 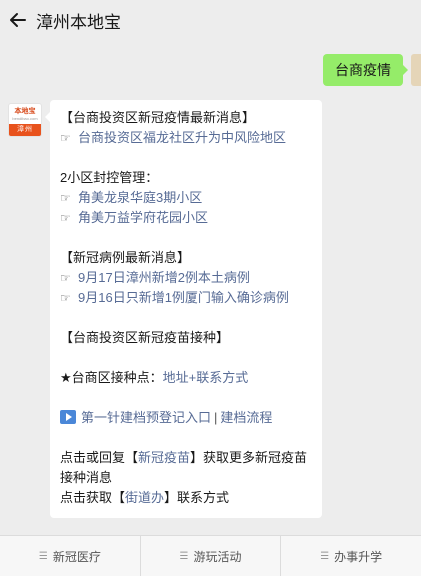 What do you see at coordinates (143, 217) in the screenshot?
I see `news-link: 角美万益学府花园小区` at bounding box center [143, 217].